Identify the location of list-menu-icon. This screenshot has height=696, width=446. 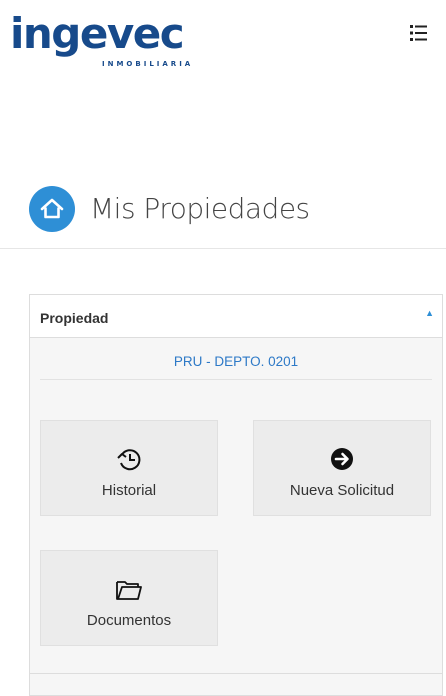
(419, 33).